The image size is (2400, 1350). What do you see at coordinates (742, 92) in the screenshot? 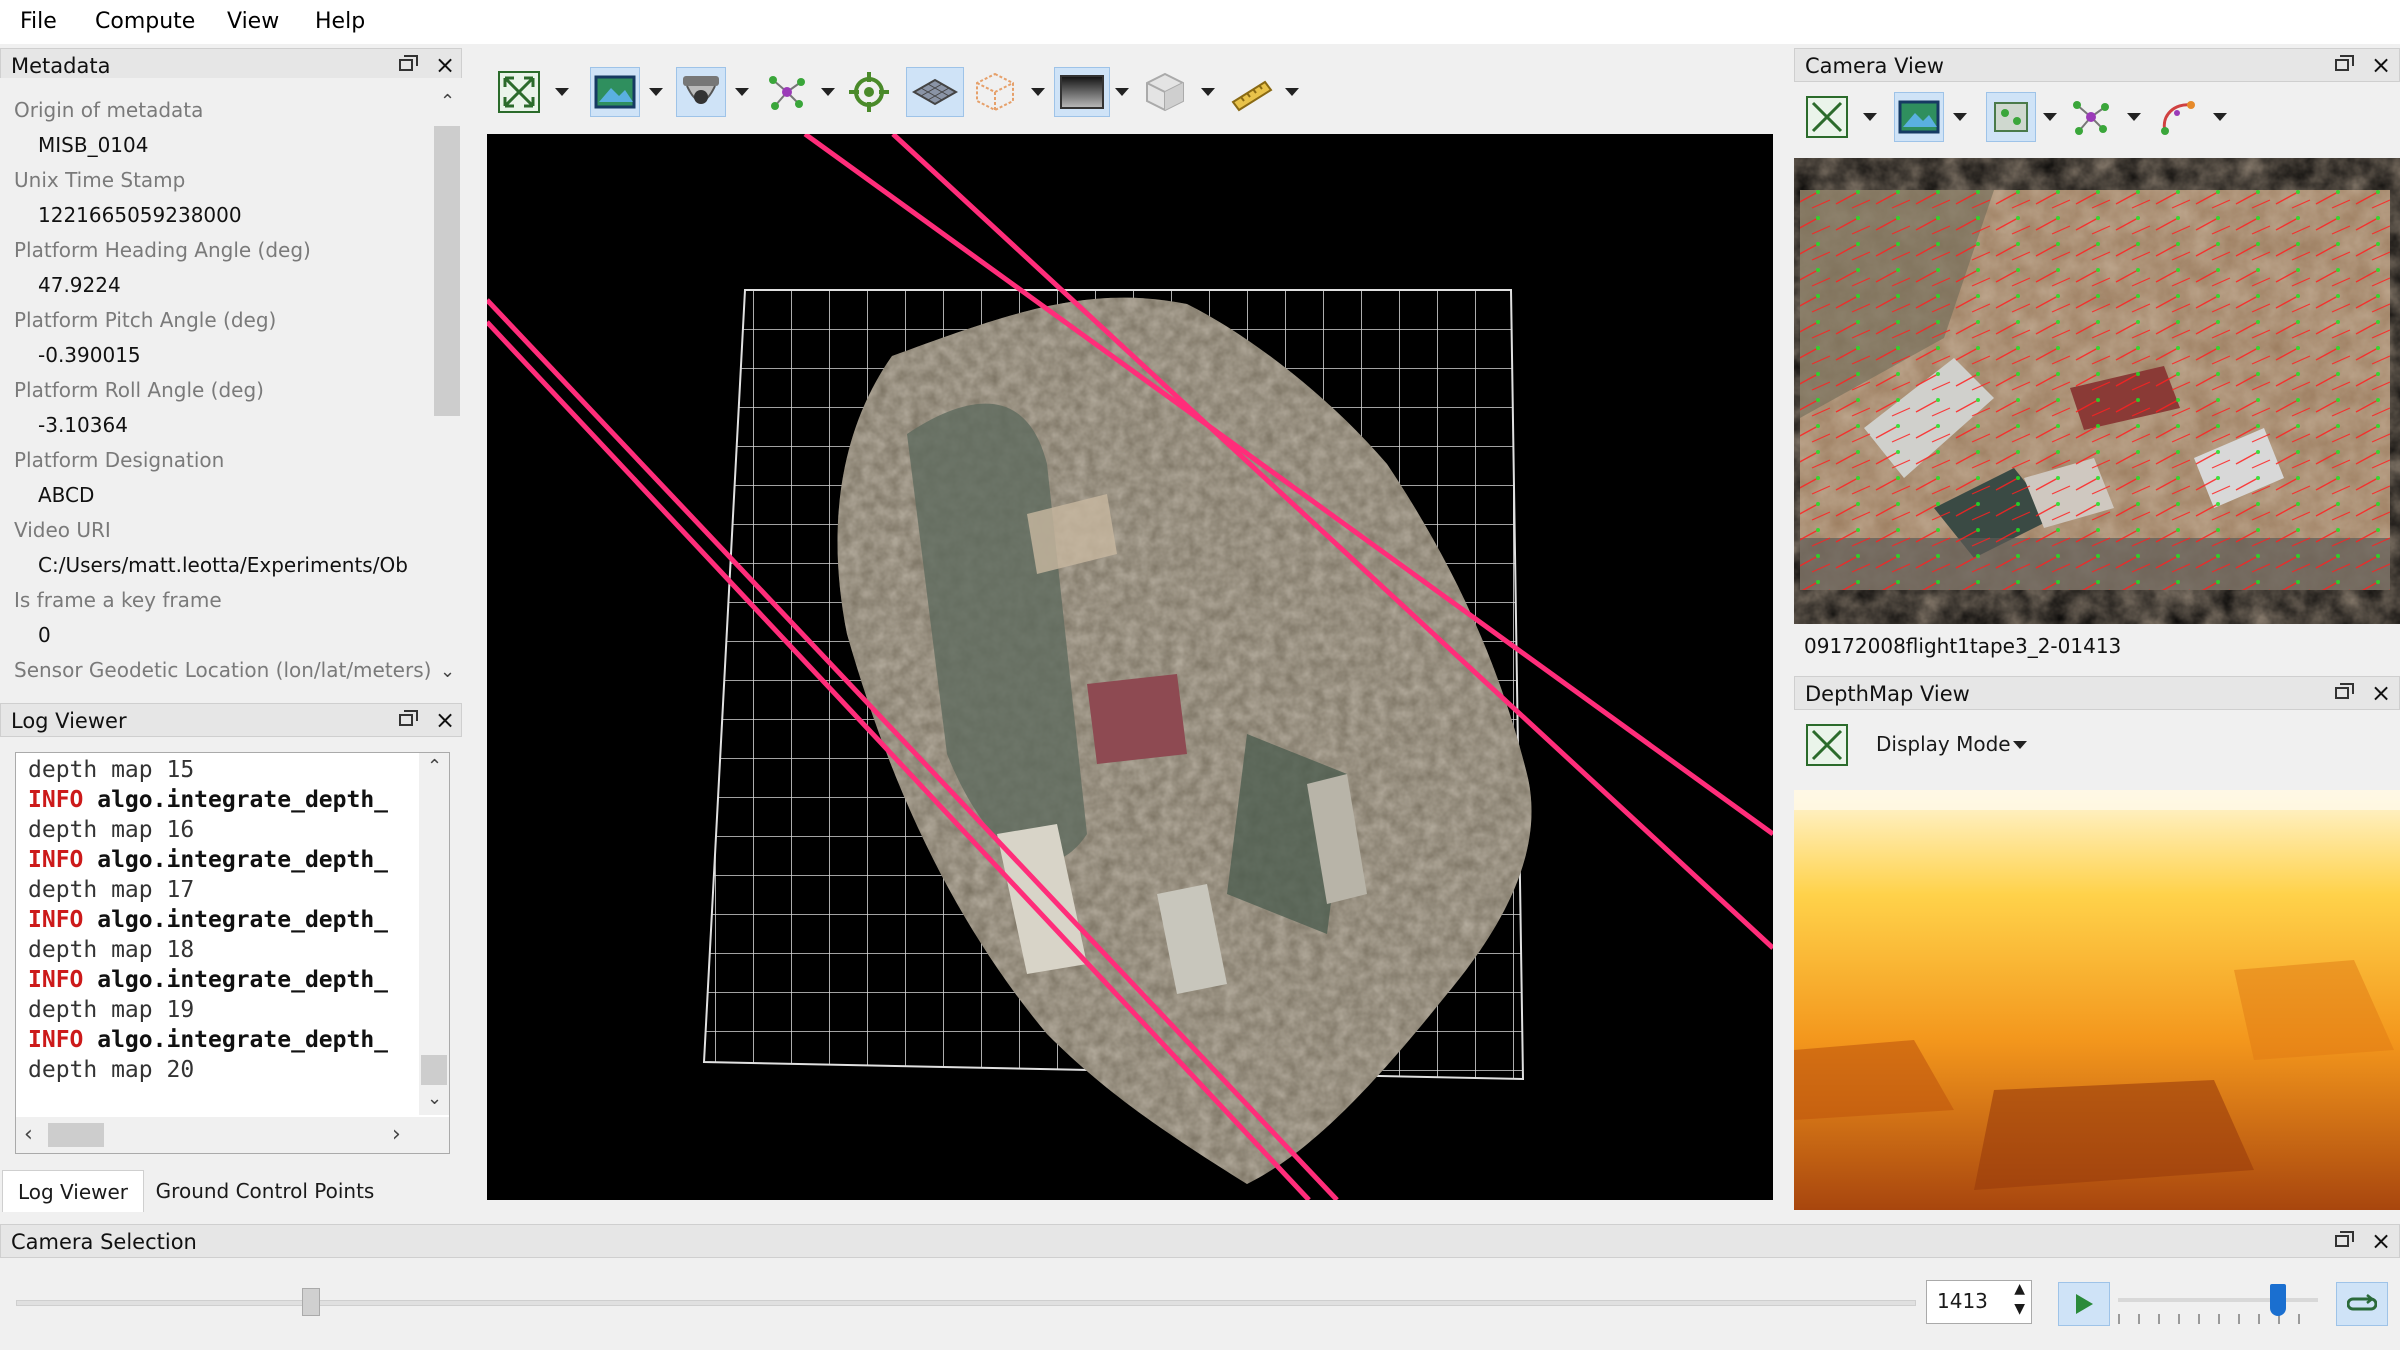
I see `camera-dropdown` at bounding box center [742, 92].